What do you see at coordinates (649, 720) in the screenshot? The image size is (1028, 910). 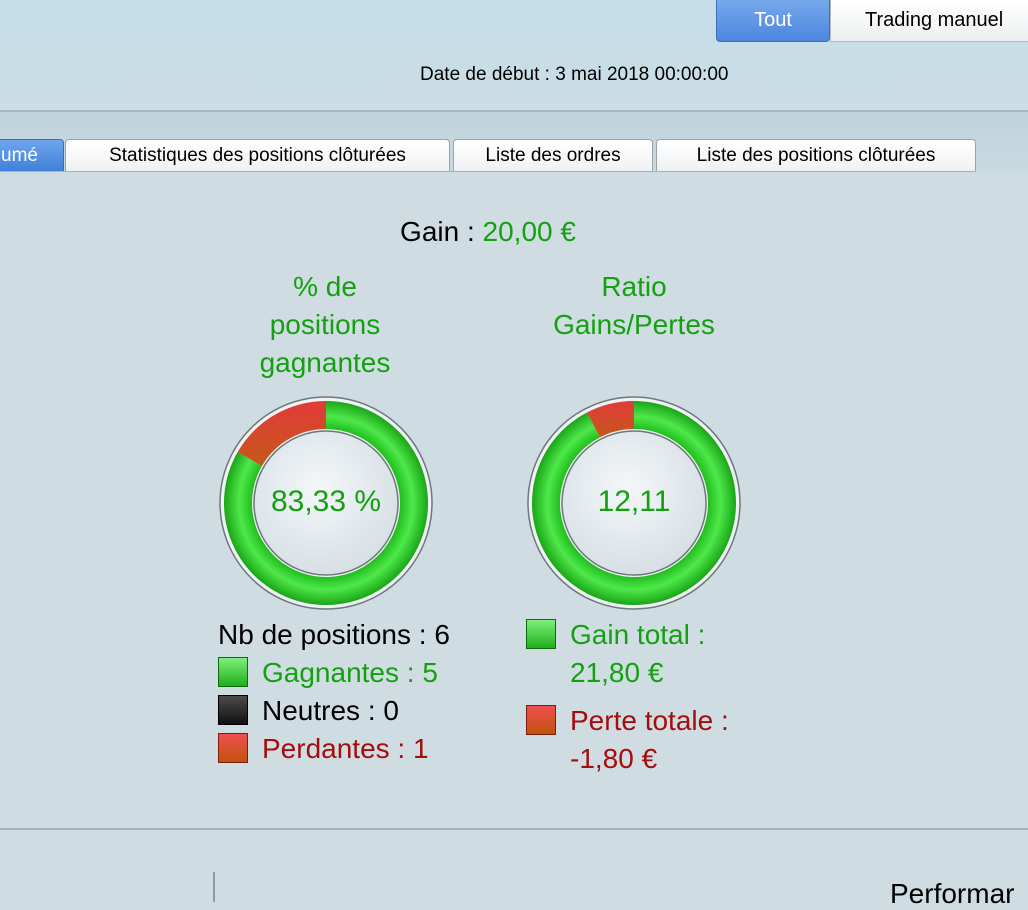 I see `loss-total-label: Perte totale :` at bounding box center [649, 720].